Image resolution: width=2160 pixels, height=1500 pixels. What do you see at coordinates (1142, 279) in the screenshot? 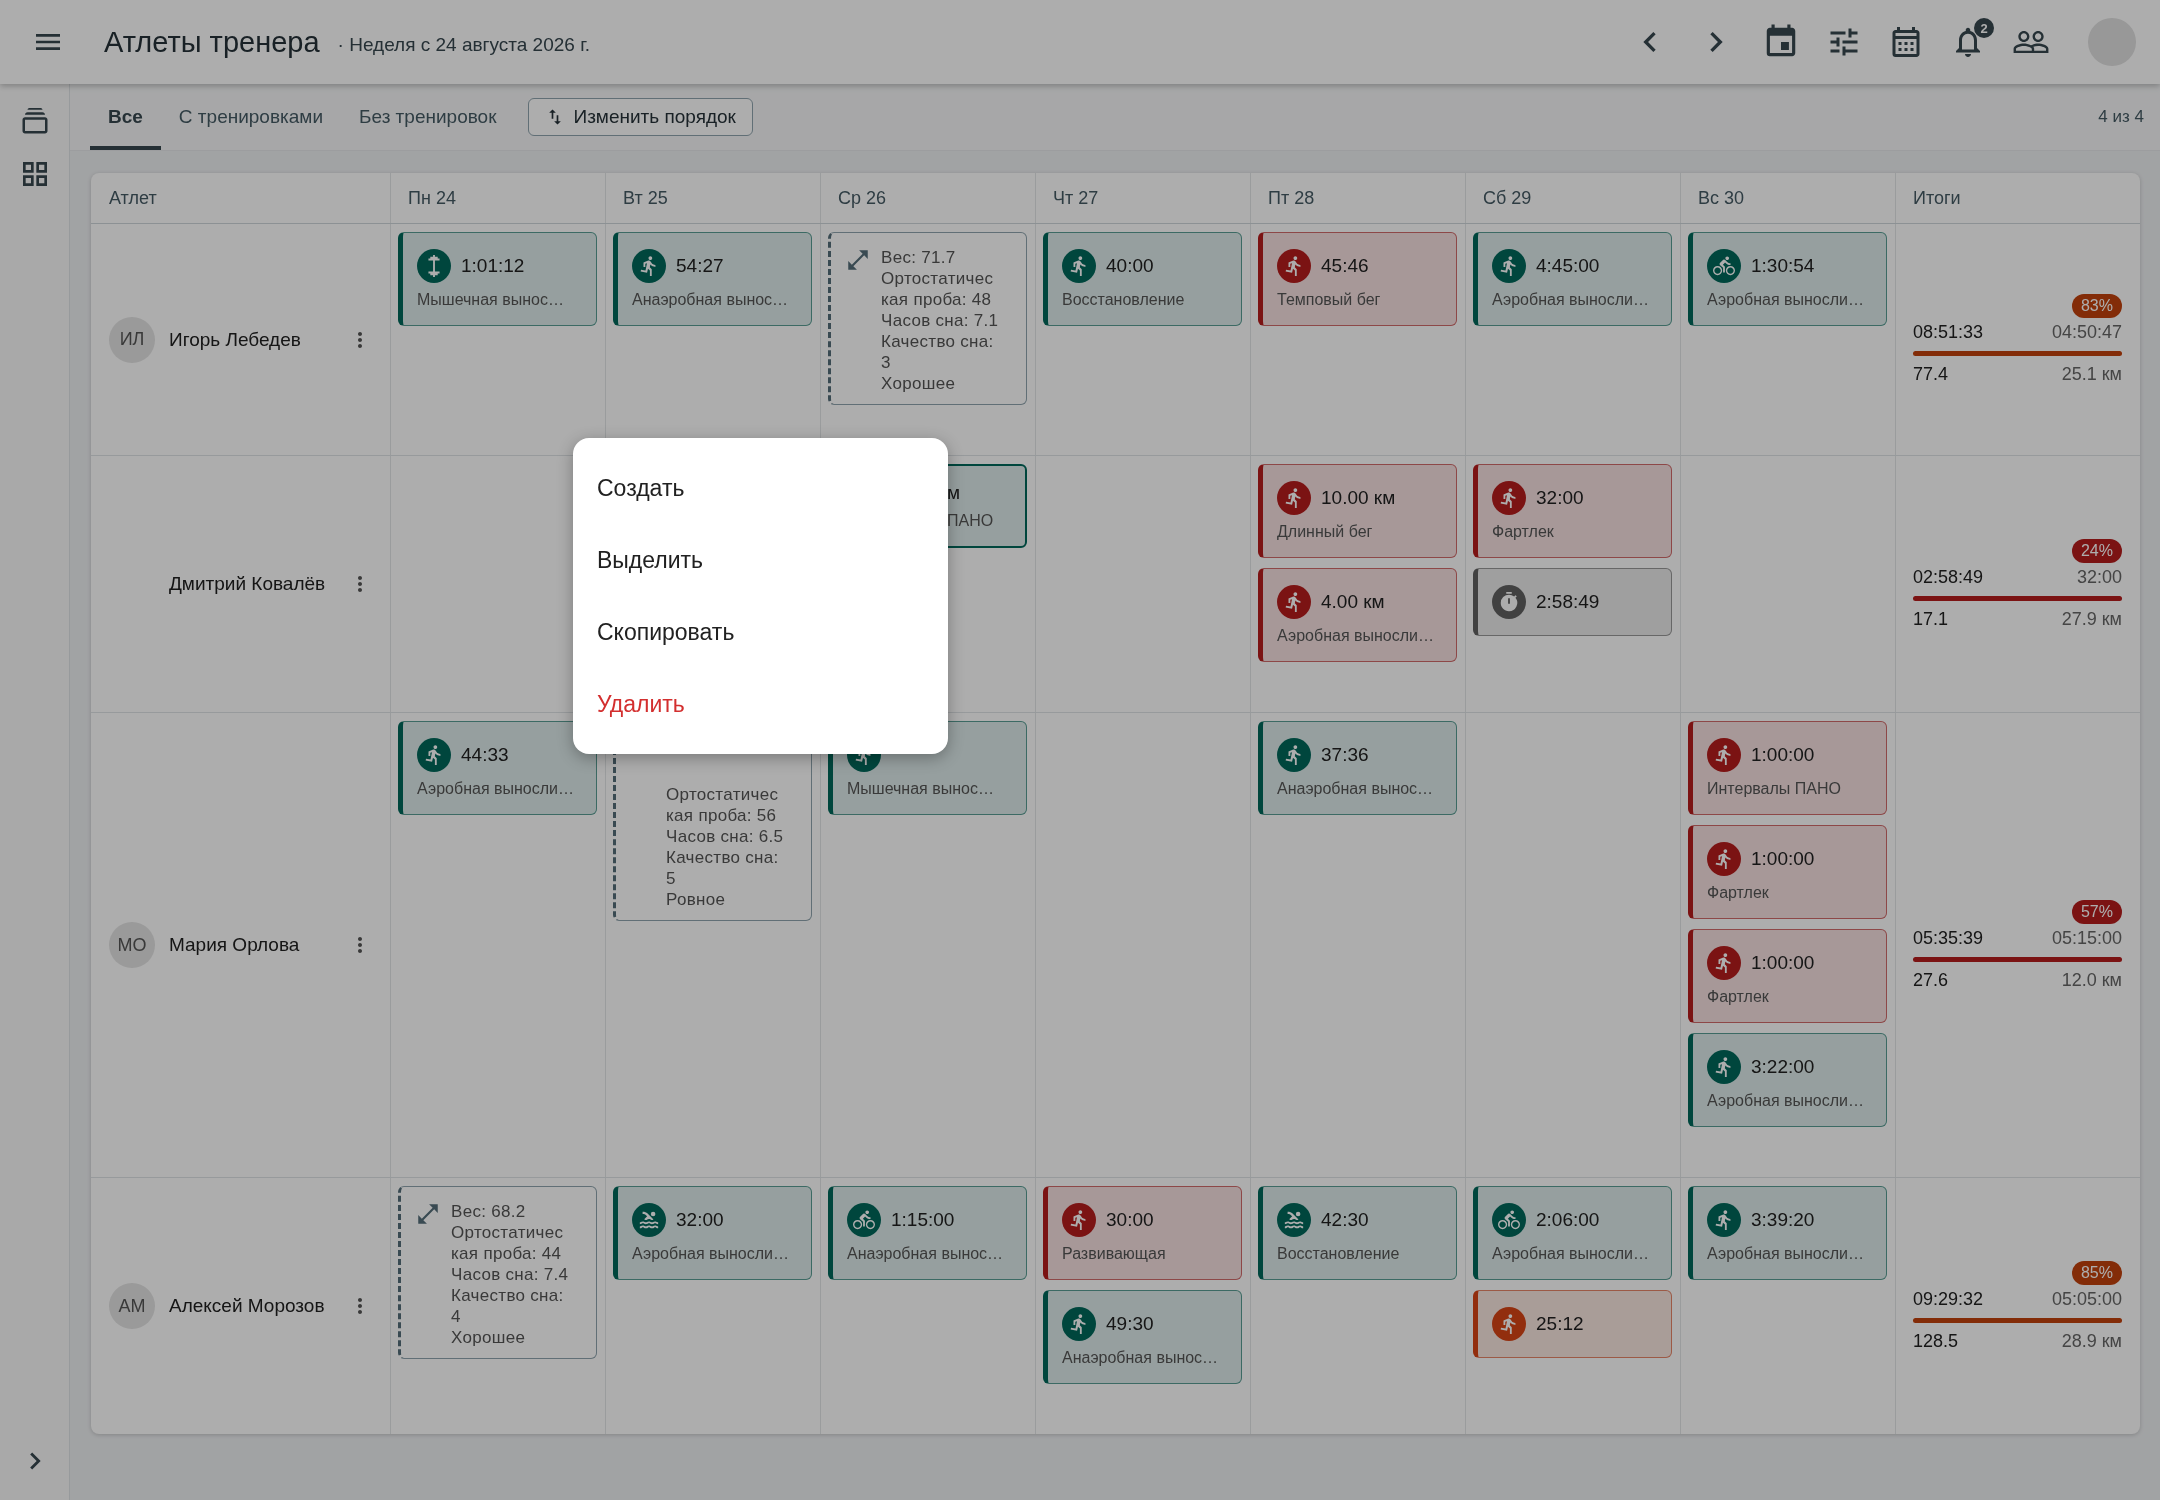
I see `workout-card: 40:00 Восстановление` at bounding box center [1142, 279].